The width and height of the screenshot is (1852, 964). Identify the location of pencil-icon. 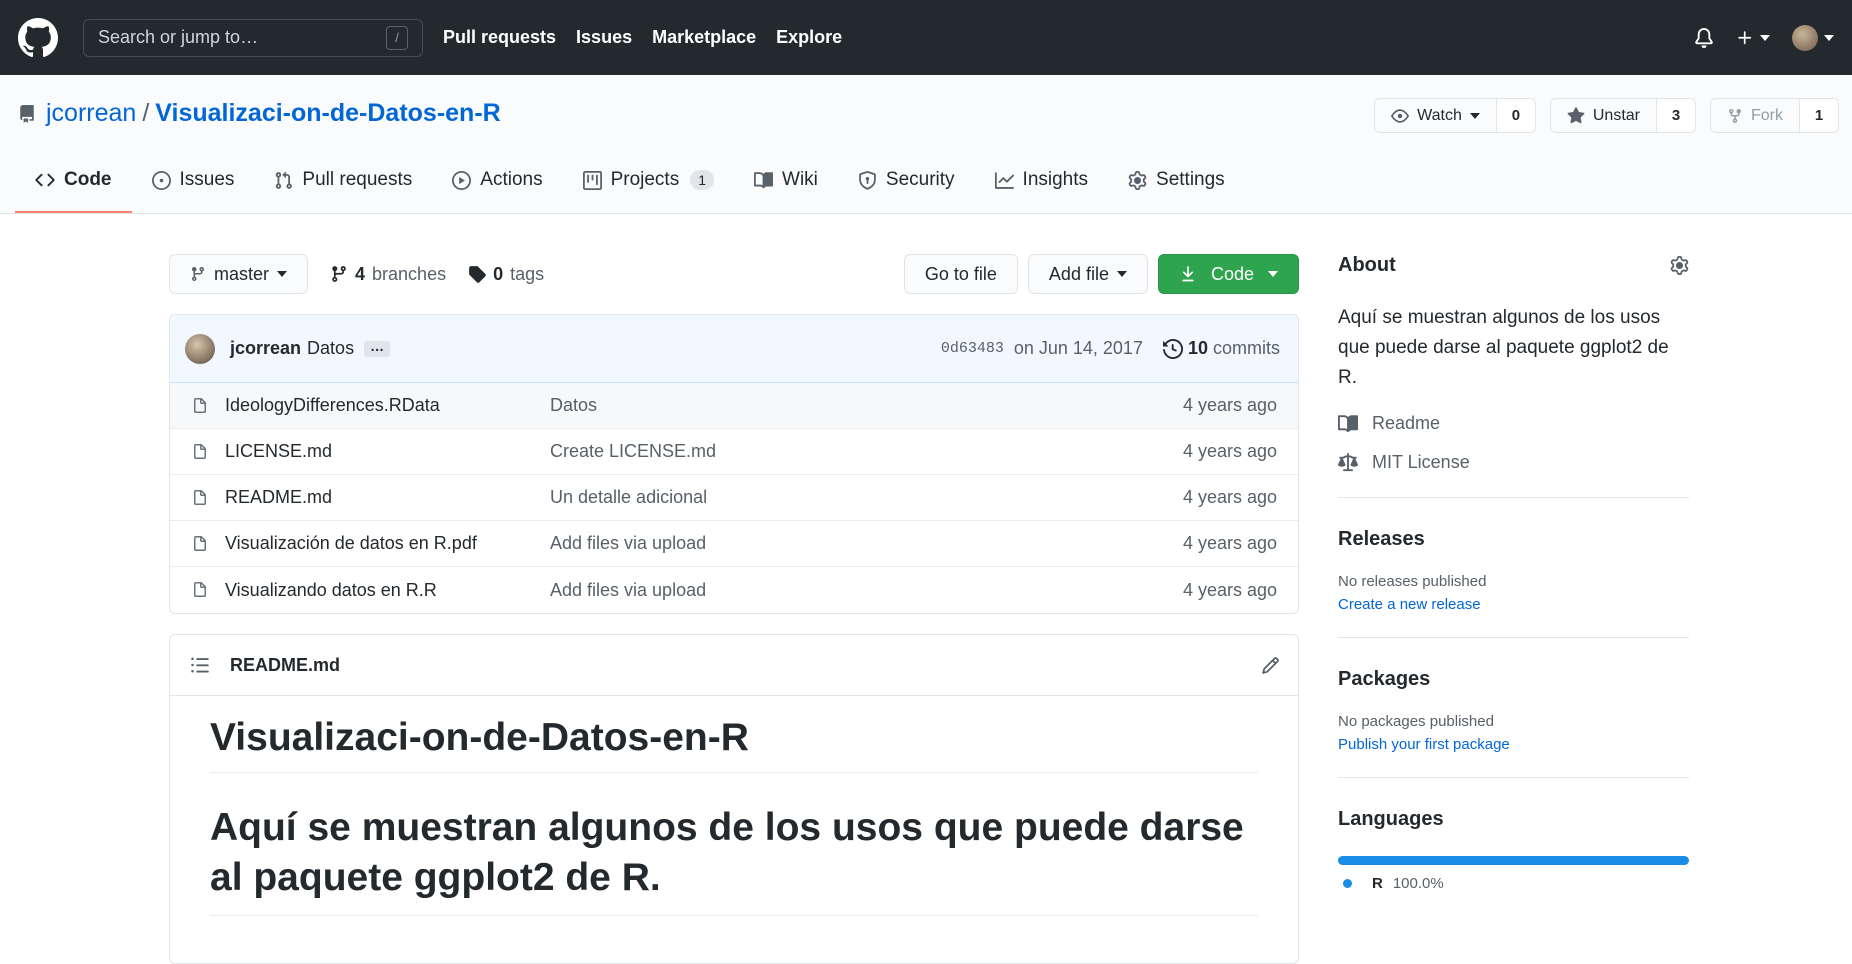
(1270, 665).